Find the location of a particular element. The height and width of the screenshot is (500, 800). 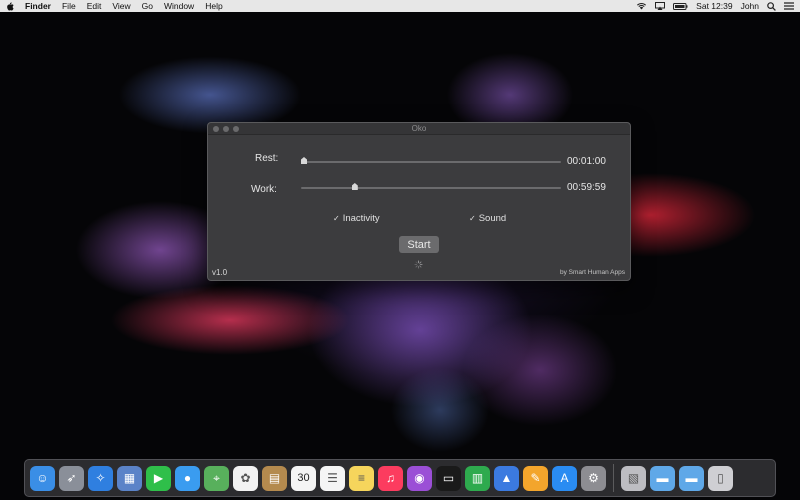

calendar-icon: 30 is located at coordinates (303, 478).